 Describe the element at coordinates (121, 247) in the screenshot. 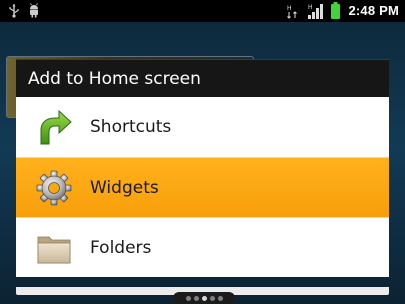

I see `option-label: Folders` at that location.